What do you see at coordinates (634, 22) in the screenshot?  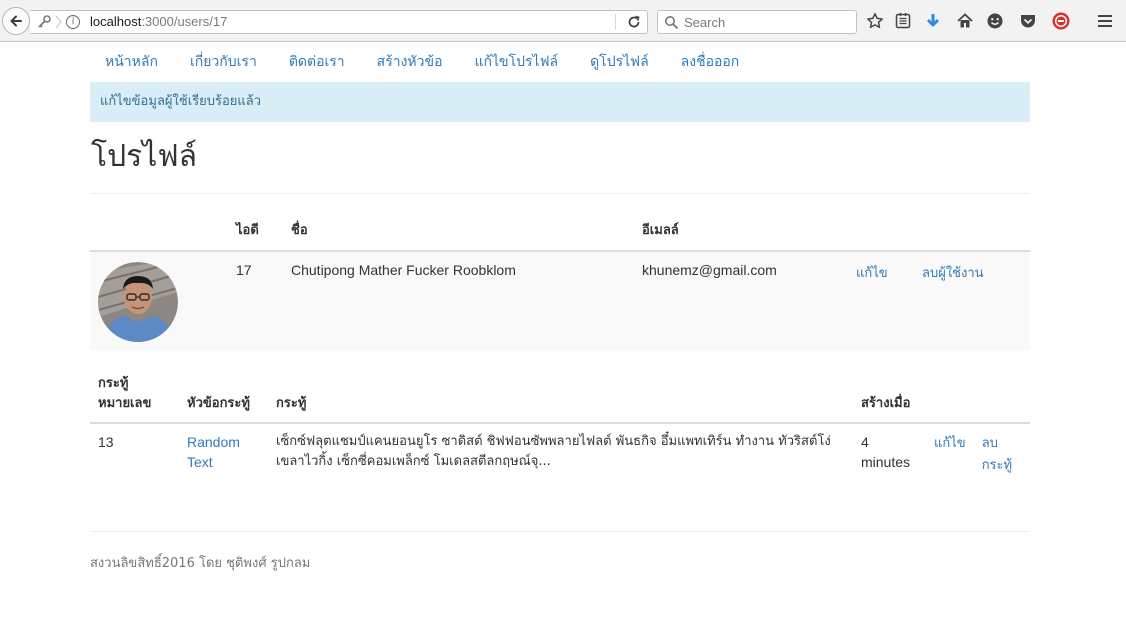 I see `reload-icon` at bounding box center [634, 22].